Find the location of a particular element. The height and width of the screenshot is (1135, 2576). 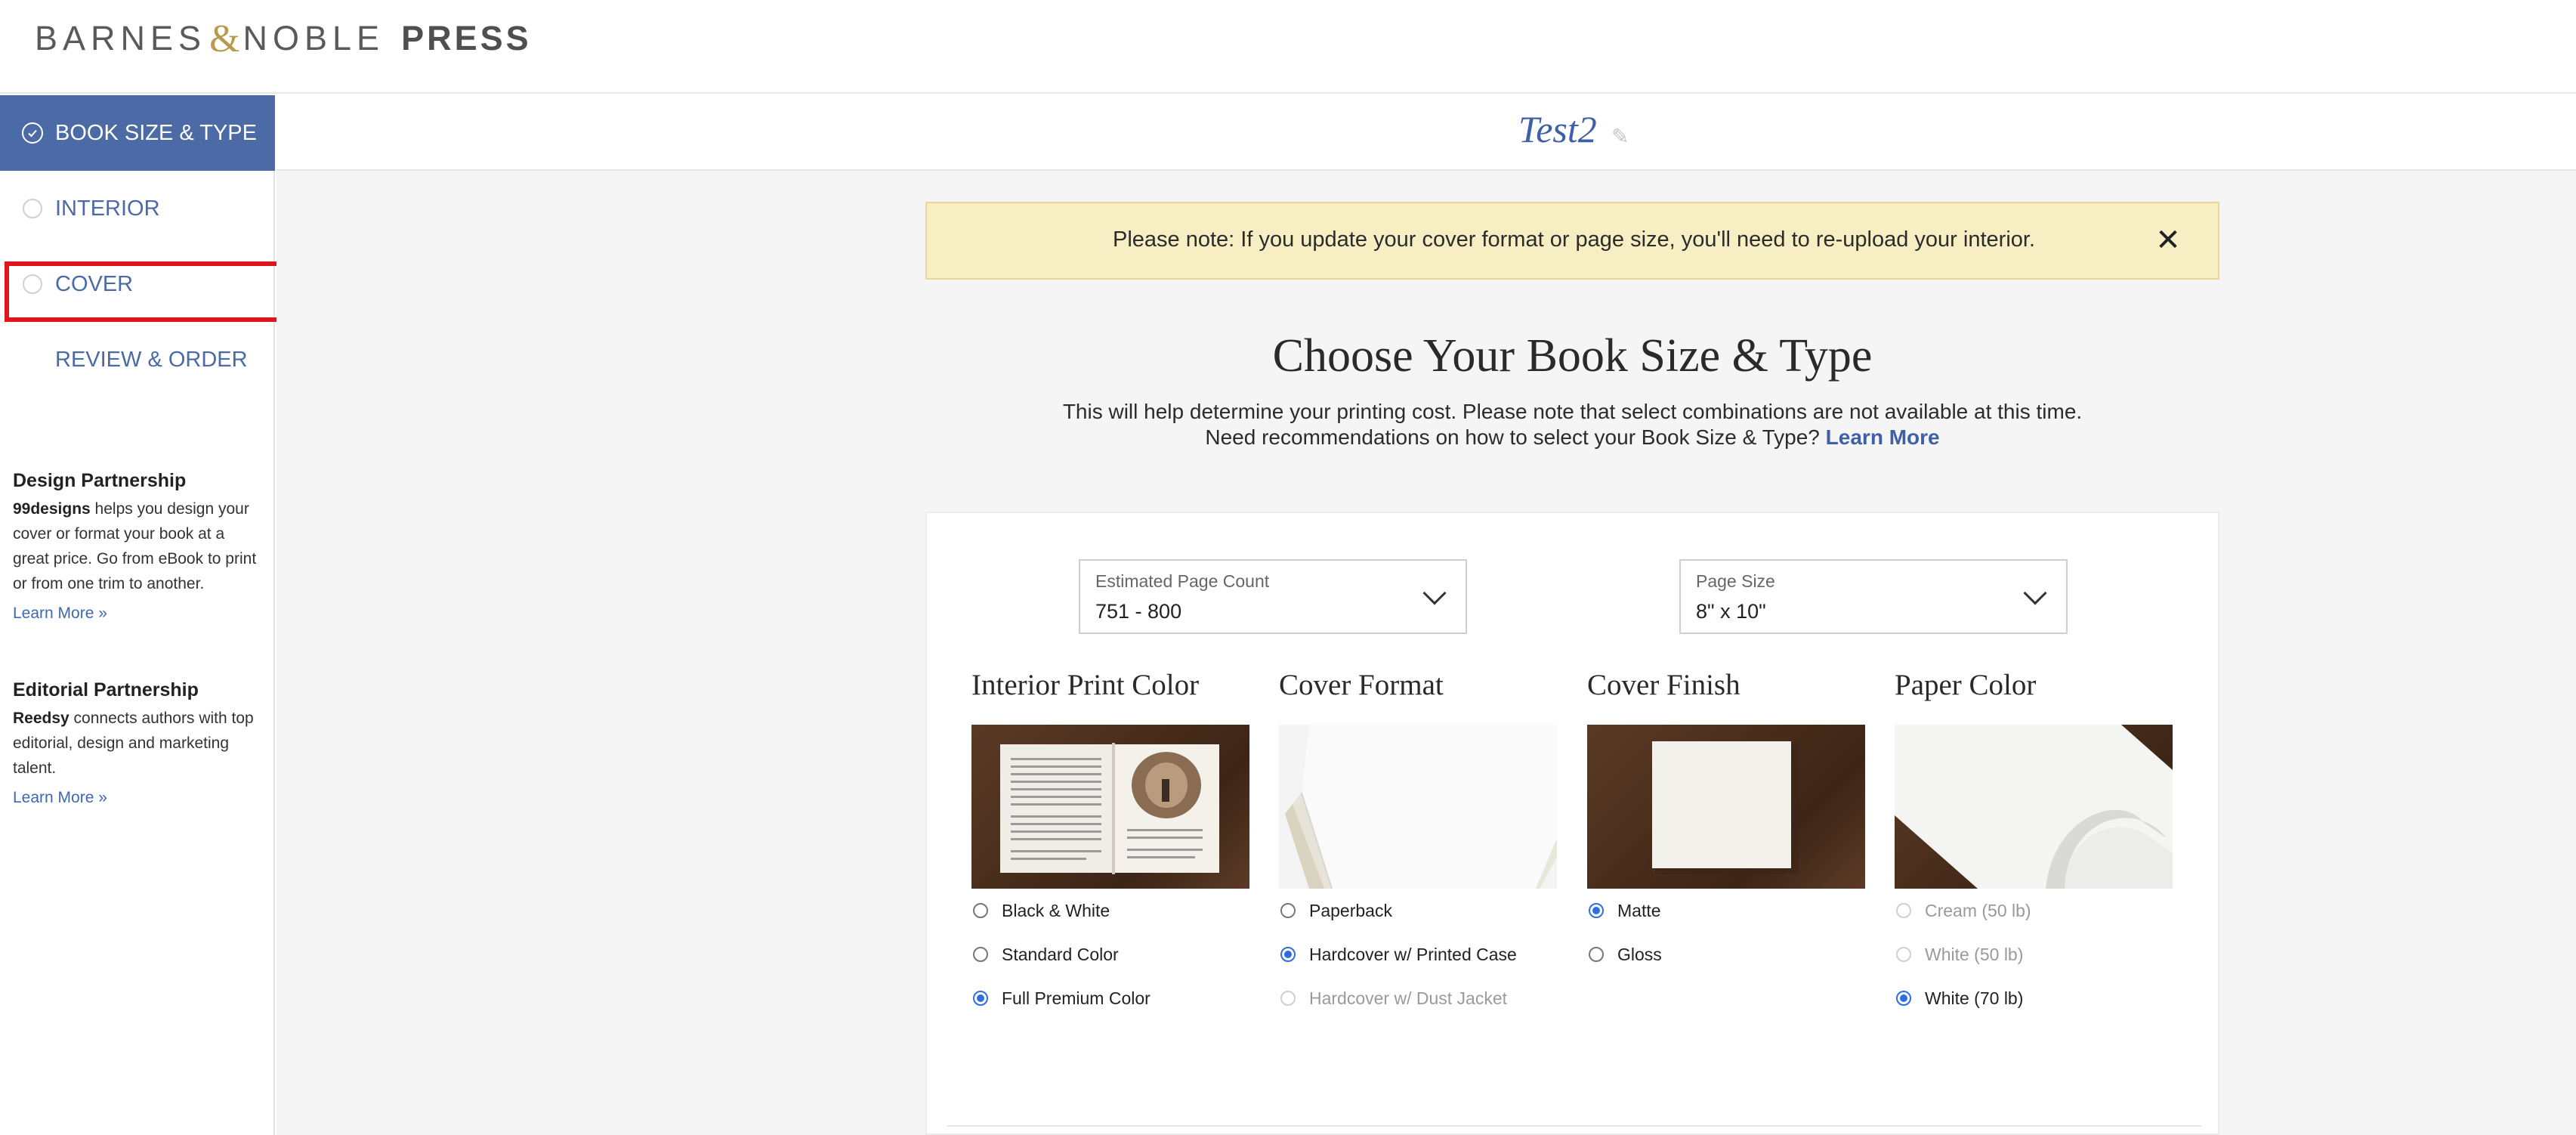

radio-option-hardcover-dust-jacket: Hardcover w/ Dust Jacket is located at coordinates (1418, 998).